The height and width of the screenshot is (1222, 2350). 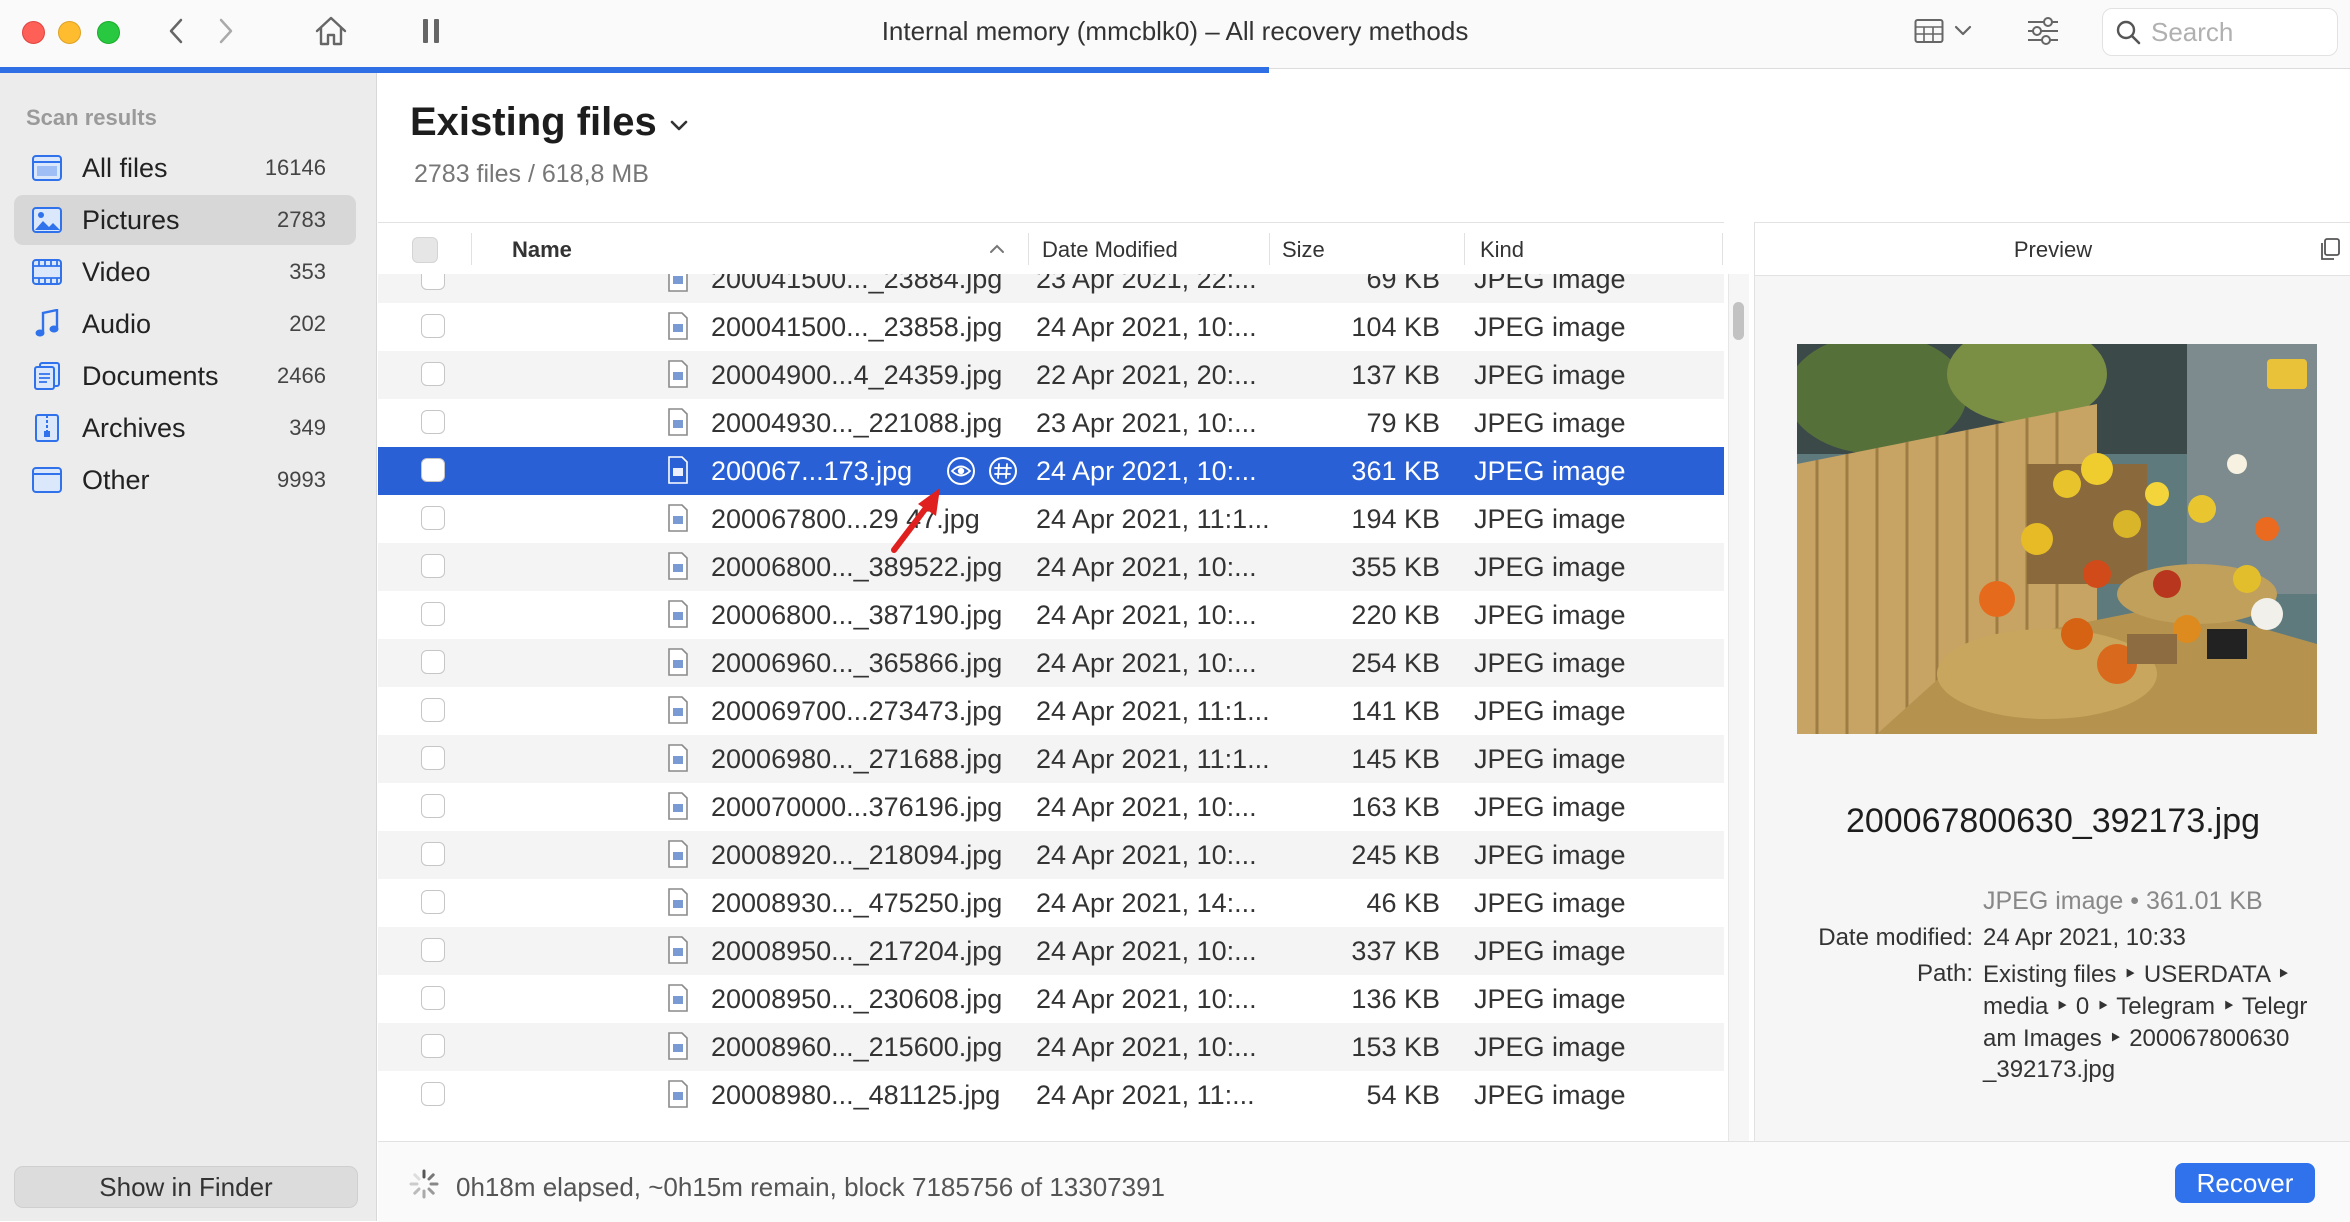 What do you see at coordinates (108, 32) in the screenshot?
I see `zoom-window-button` at bounding box center [108, 32].